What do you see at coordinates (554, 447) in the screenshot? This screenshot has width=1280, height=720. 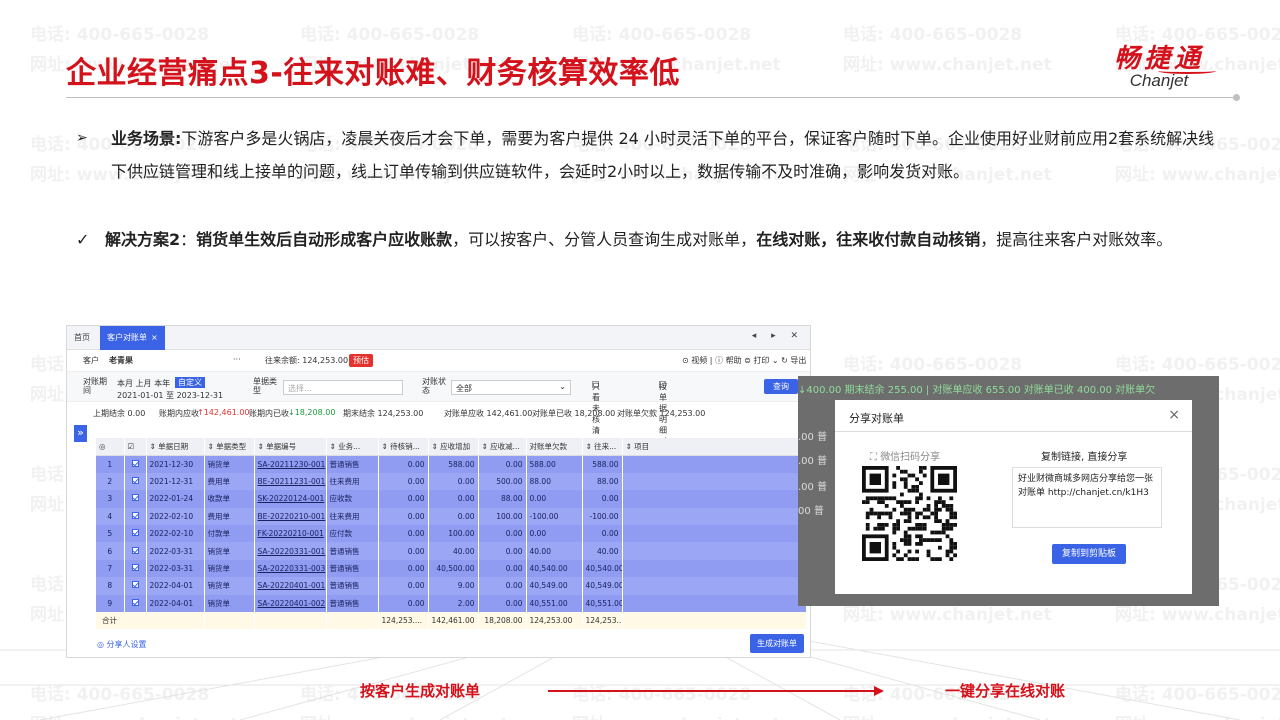 I see `column-header: 对账单欠款` at bounding box center [554, 447].